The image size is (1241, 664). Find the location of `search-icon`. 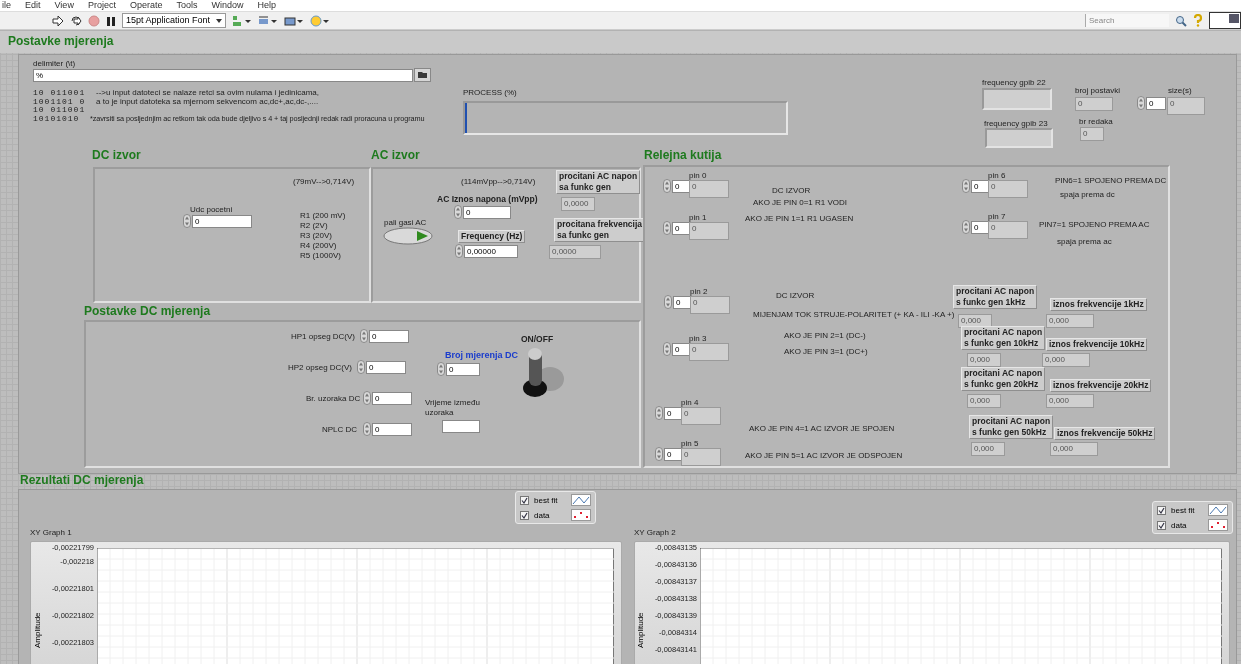

search-icon is located at coordinates (1181, 20).